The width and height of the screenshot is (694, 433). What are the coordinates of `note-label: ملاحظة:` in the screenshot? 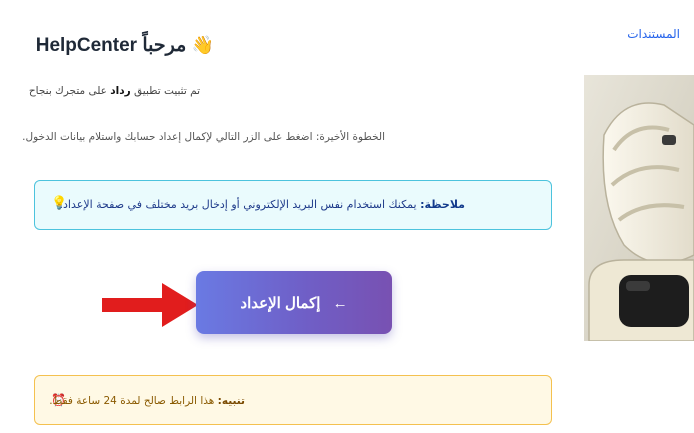 It's located at (442, 204).